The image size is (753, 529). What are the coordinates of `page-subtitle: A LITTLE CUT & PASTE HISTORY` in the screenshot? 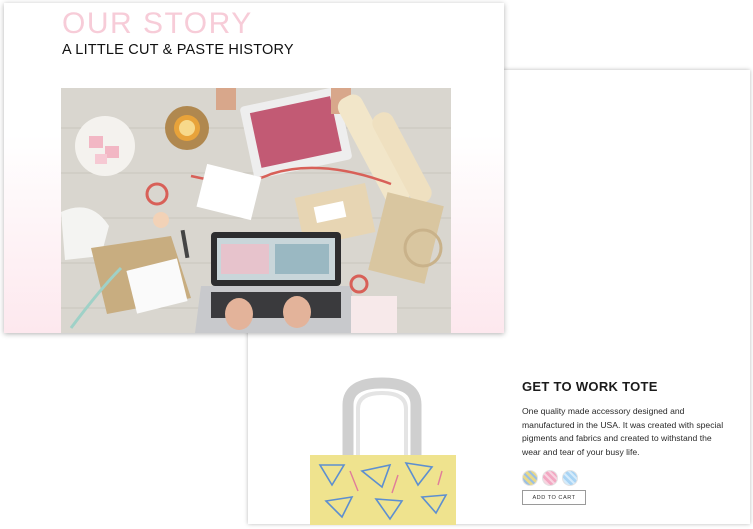 It's located at (178, 50).